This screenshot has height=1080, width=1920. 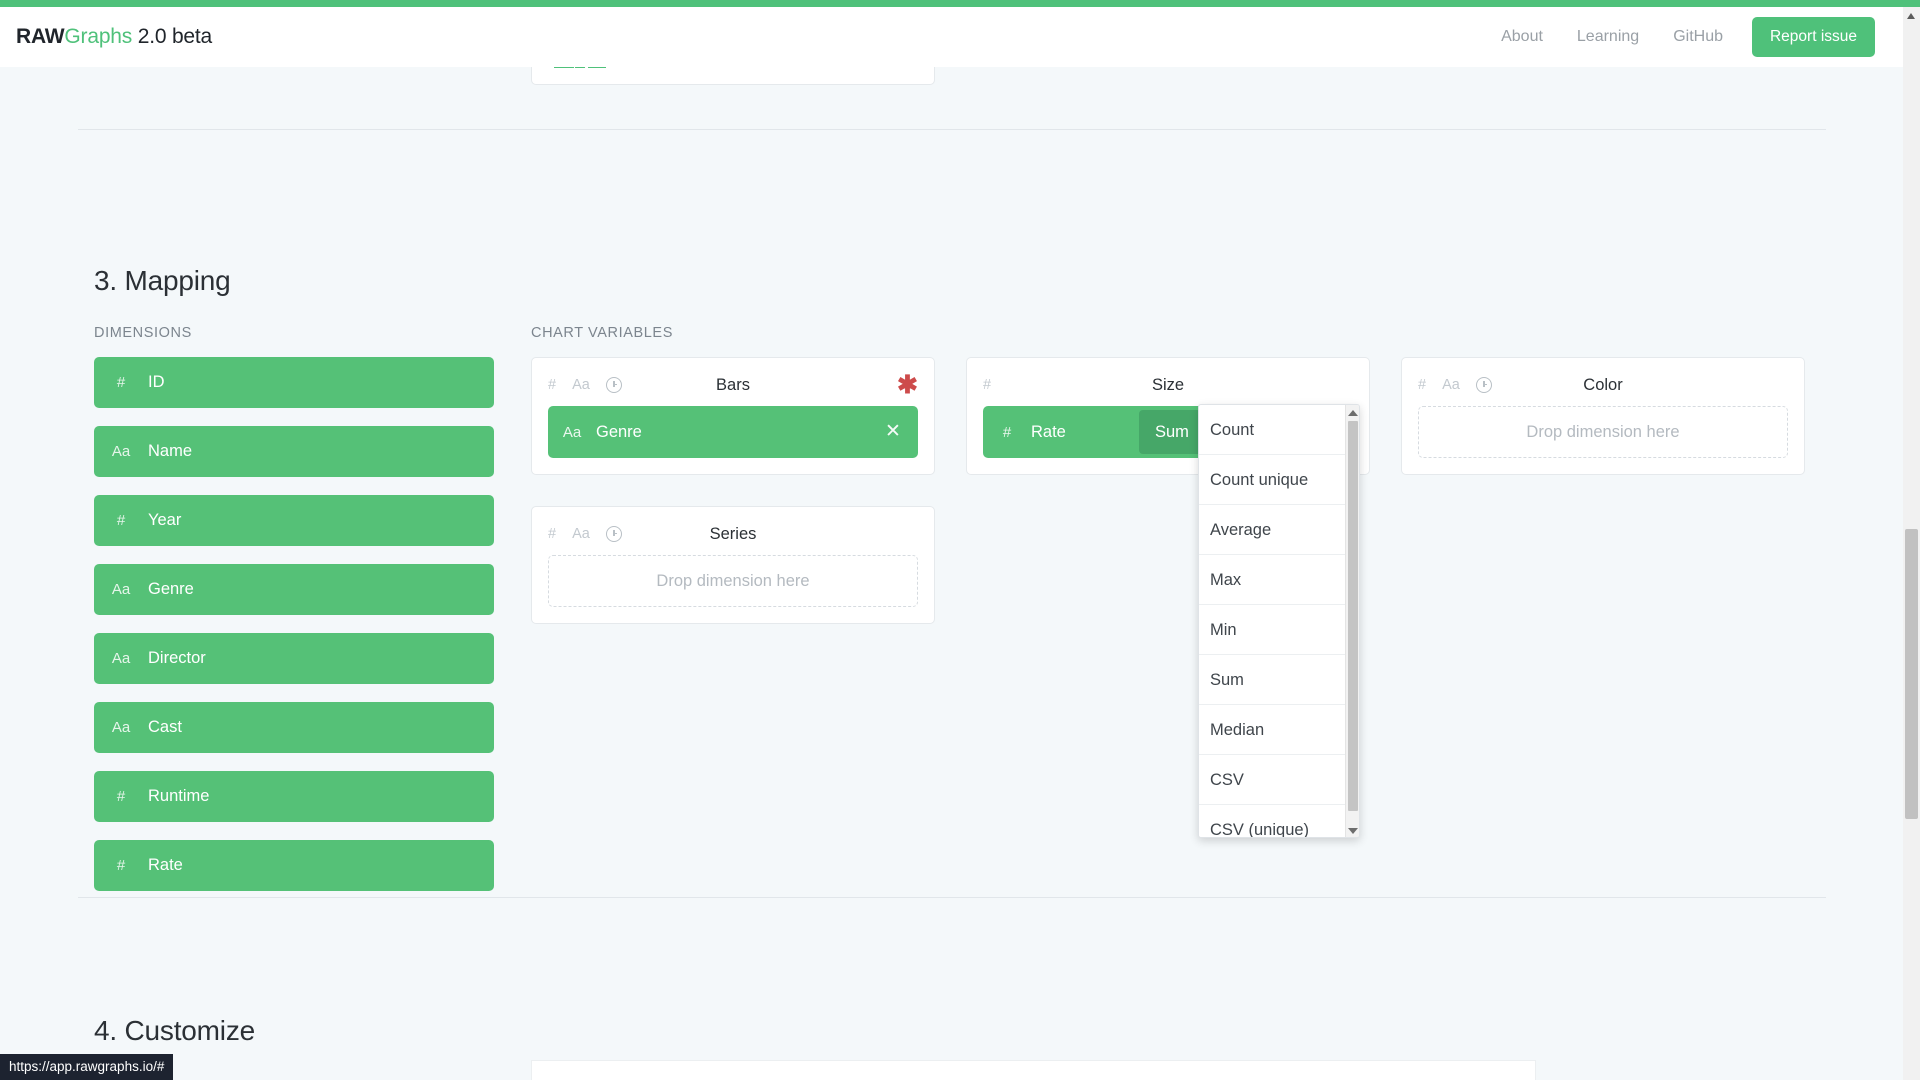 I want to click on mapped-dimension-chip-genre: Aa Genre ✕, so click(x=733, y=432).